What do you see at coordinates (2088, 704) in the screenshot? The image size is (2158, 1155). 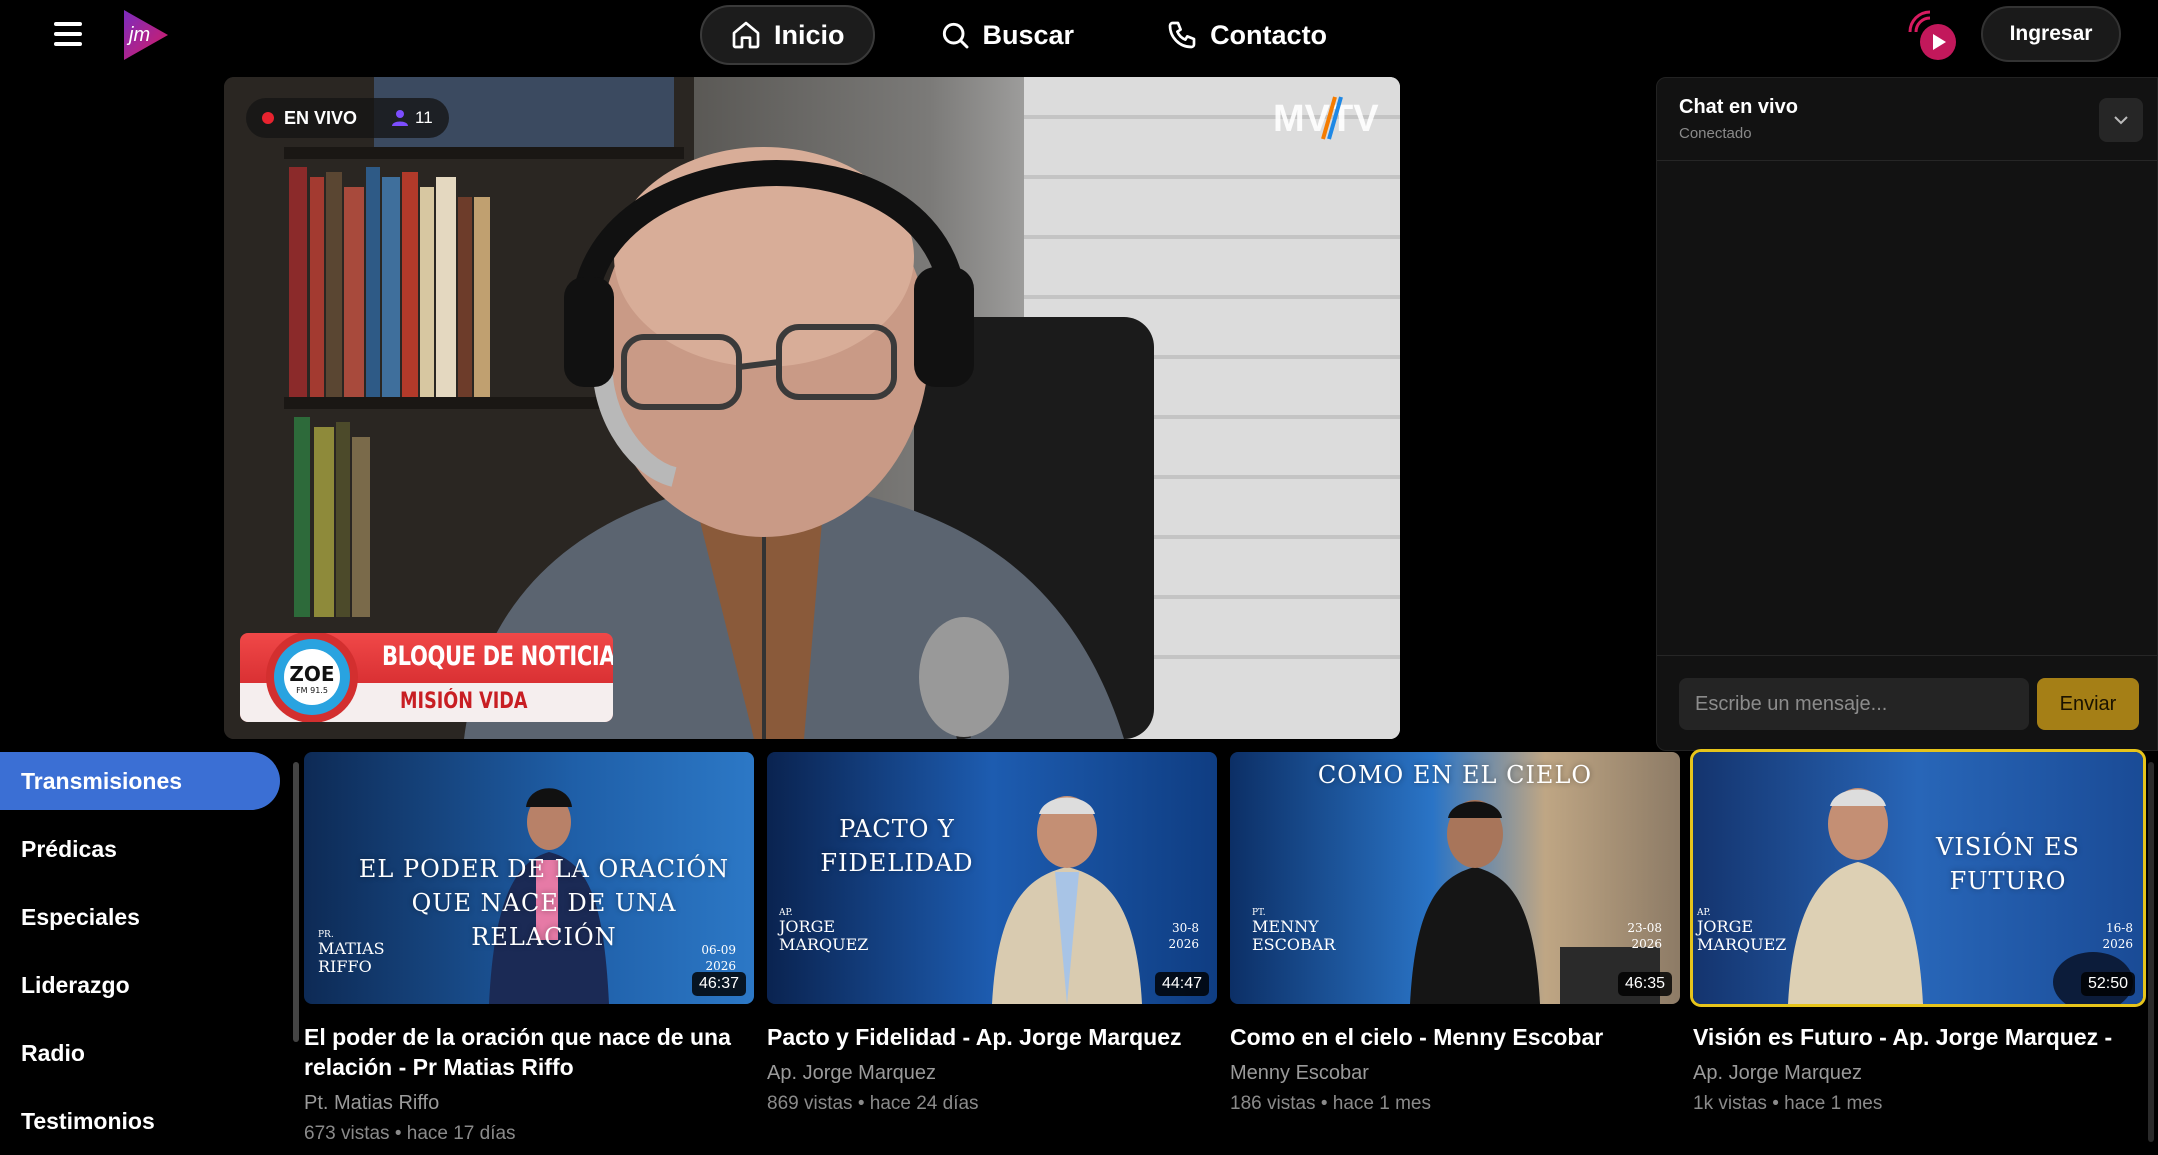 I see `send-button: Enviar` at bounding box center [2088, 704].